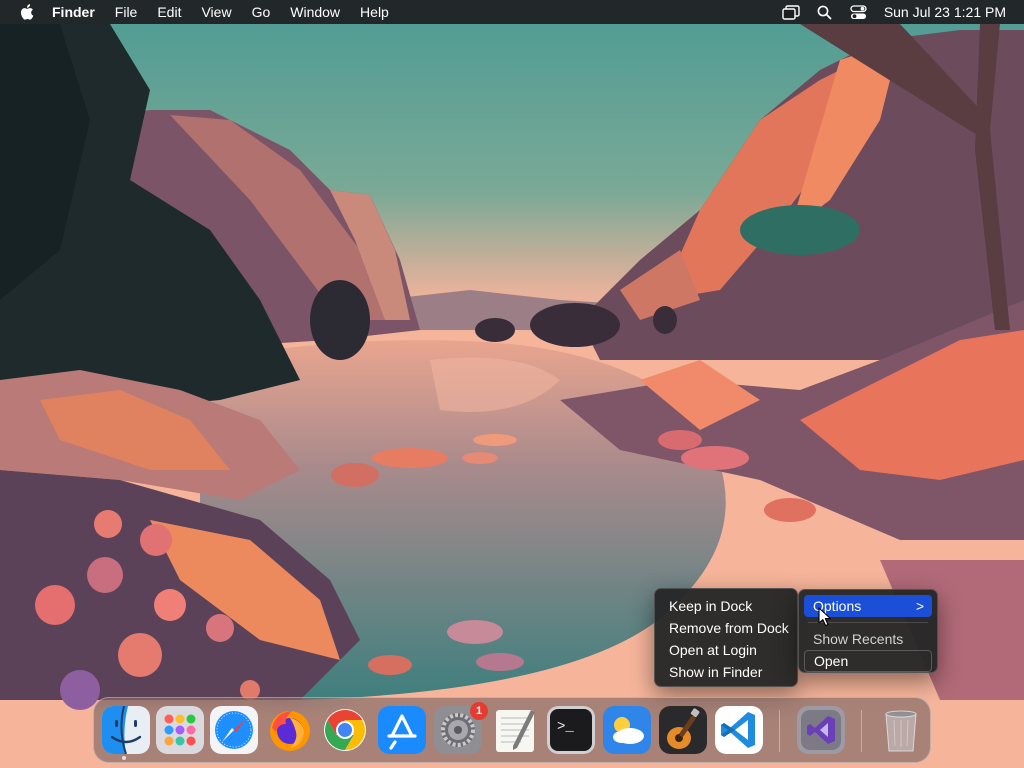  What do you see at coordinates (315, 12) in the screenshot?
I see `menu-window: Window` at bounding box center [315, 12].